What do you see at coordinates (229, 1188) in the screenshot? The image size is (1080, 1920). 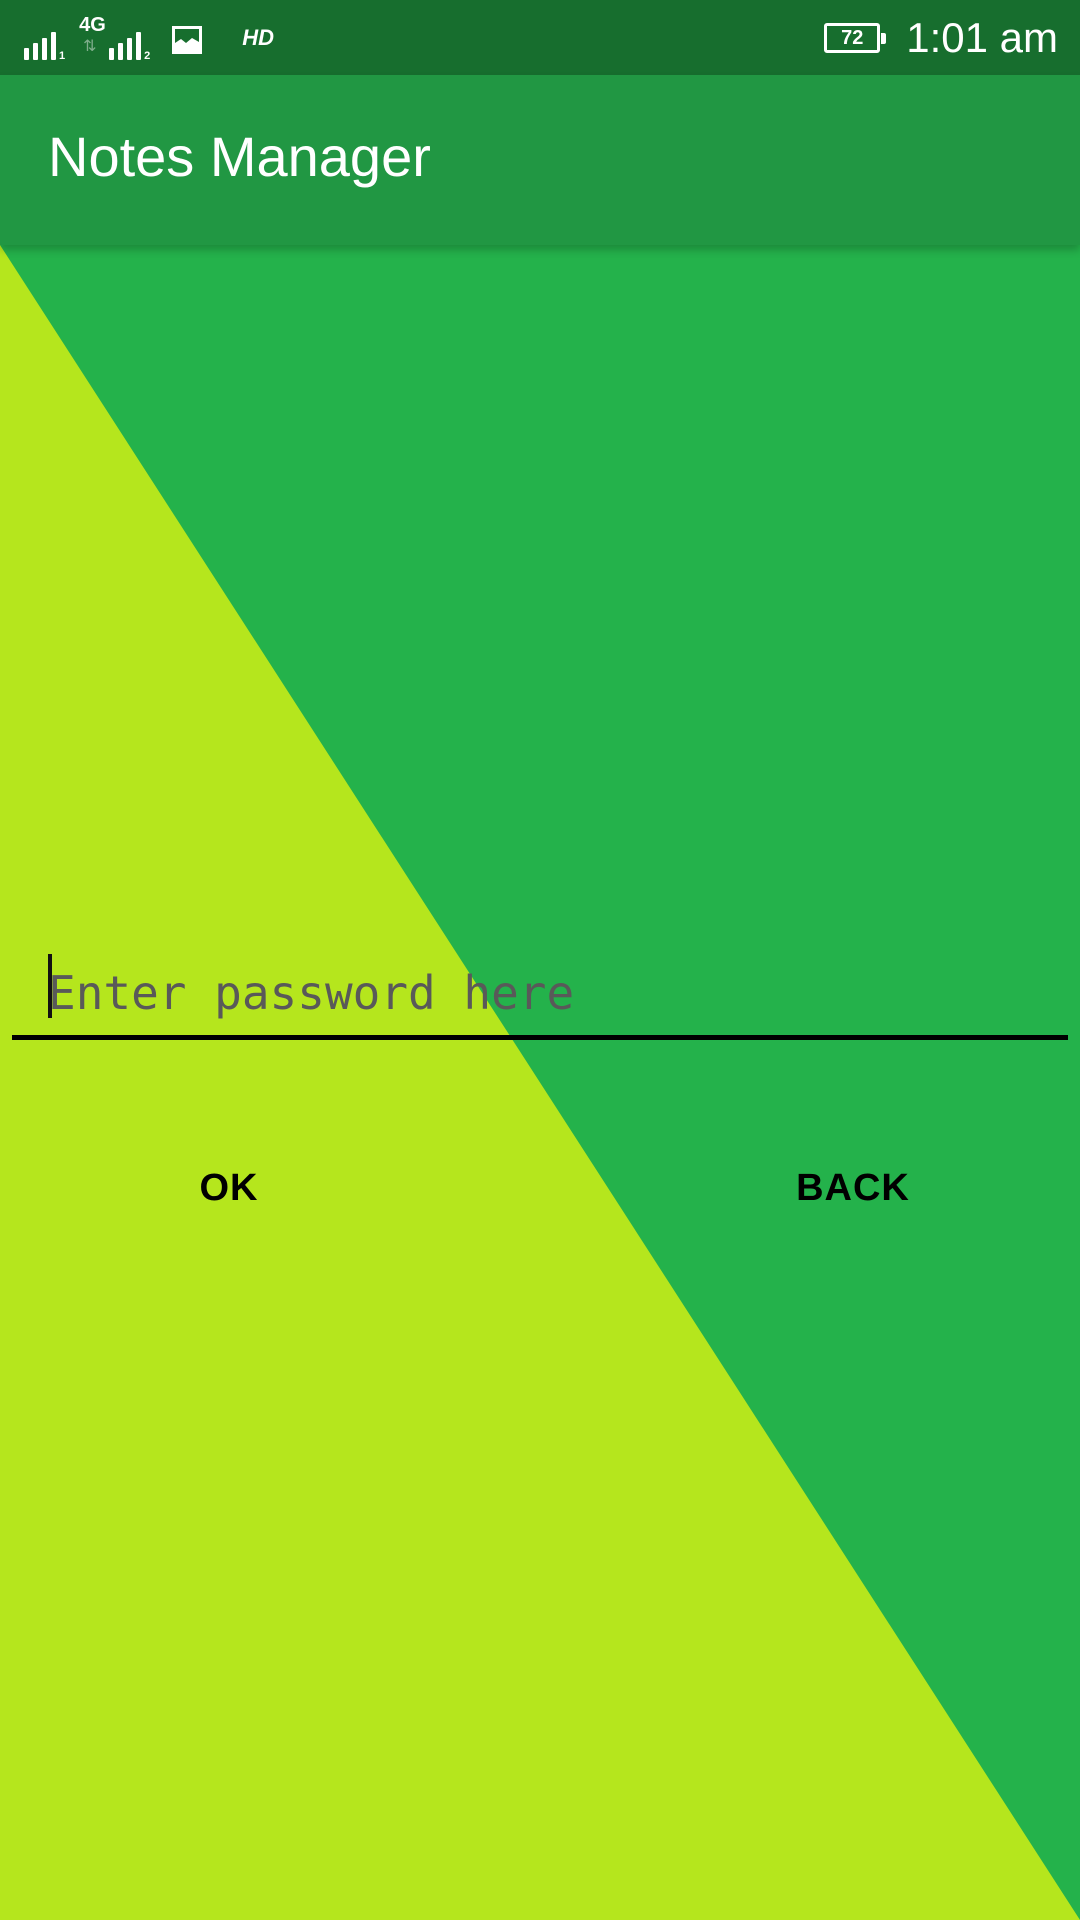 I see `ok-button: OK` at bounding box center [229, 1188].